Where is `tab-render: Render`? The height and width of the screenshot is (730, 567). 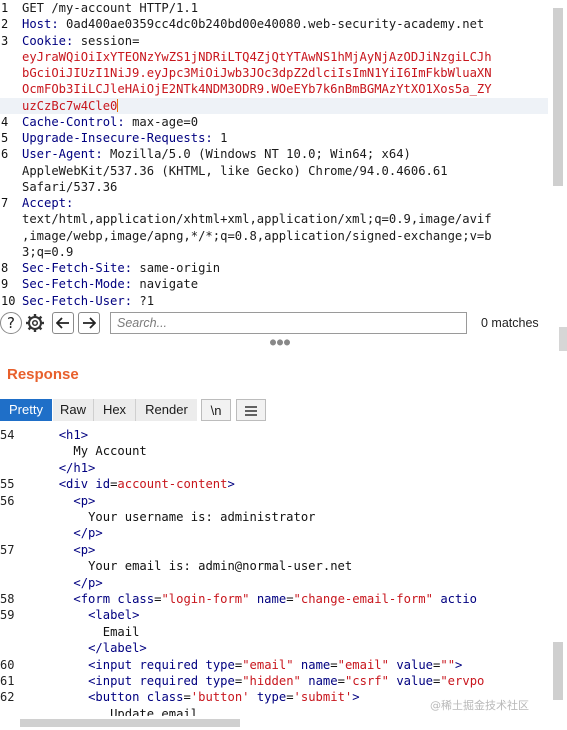
tab-render: Render is located at coordinates (166, 410).